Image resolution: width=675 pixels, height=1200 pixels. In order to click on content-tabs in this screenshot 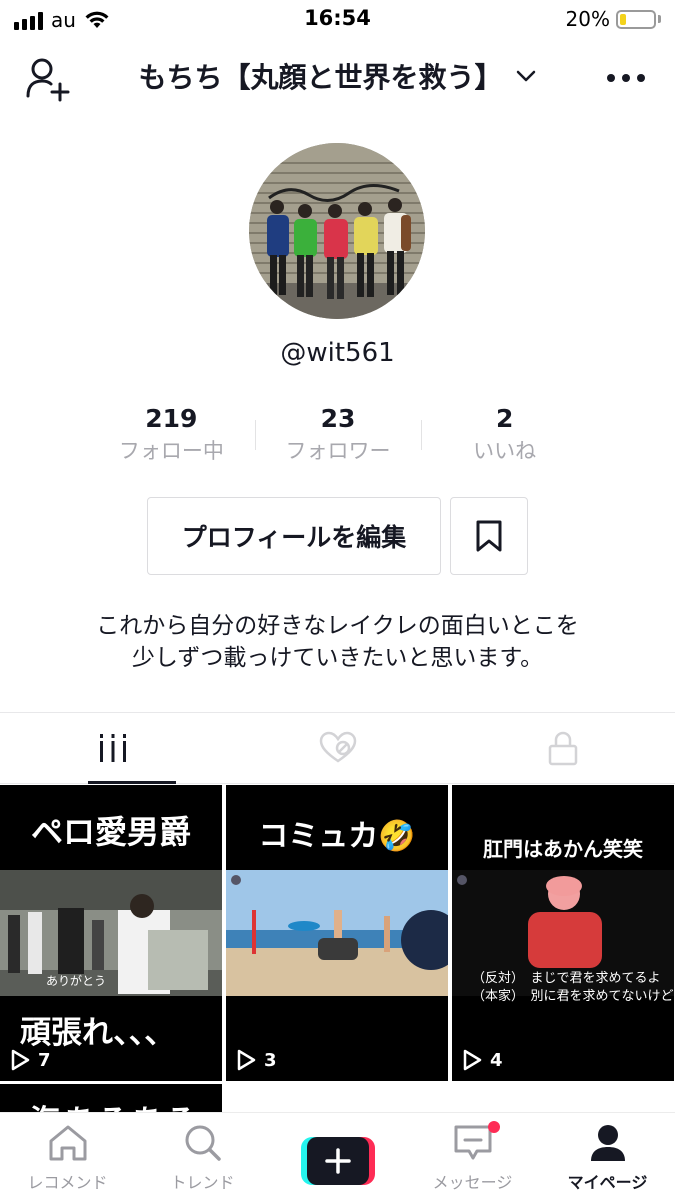, I will do `click(337, 748)`.